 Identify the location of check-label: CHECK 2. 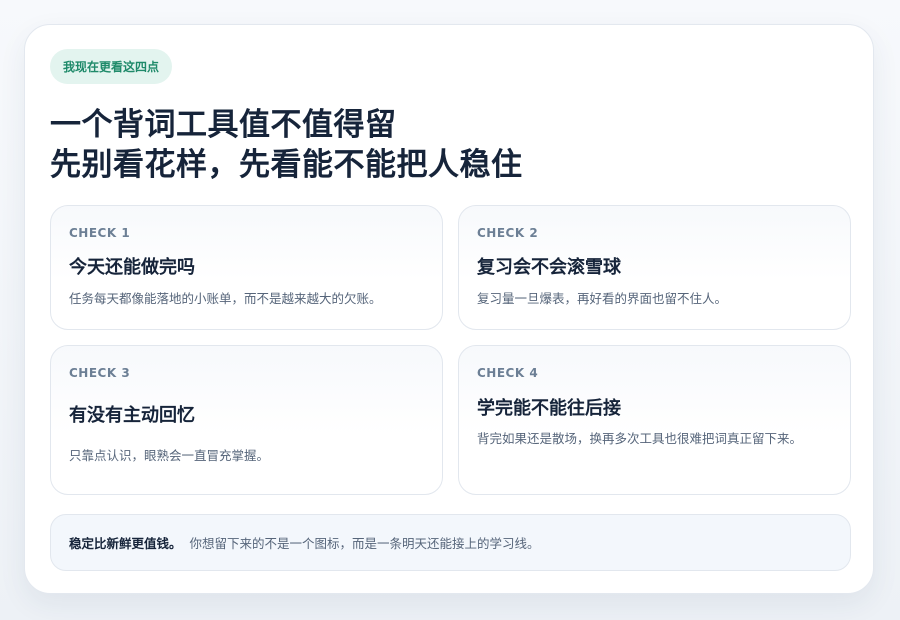
(508, 233).